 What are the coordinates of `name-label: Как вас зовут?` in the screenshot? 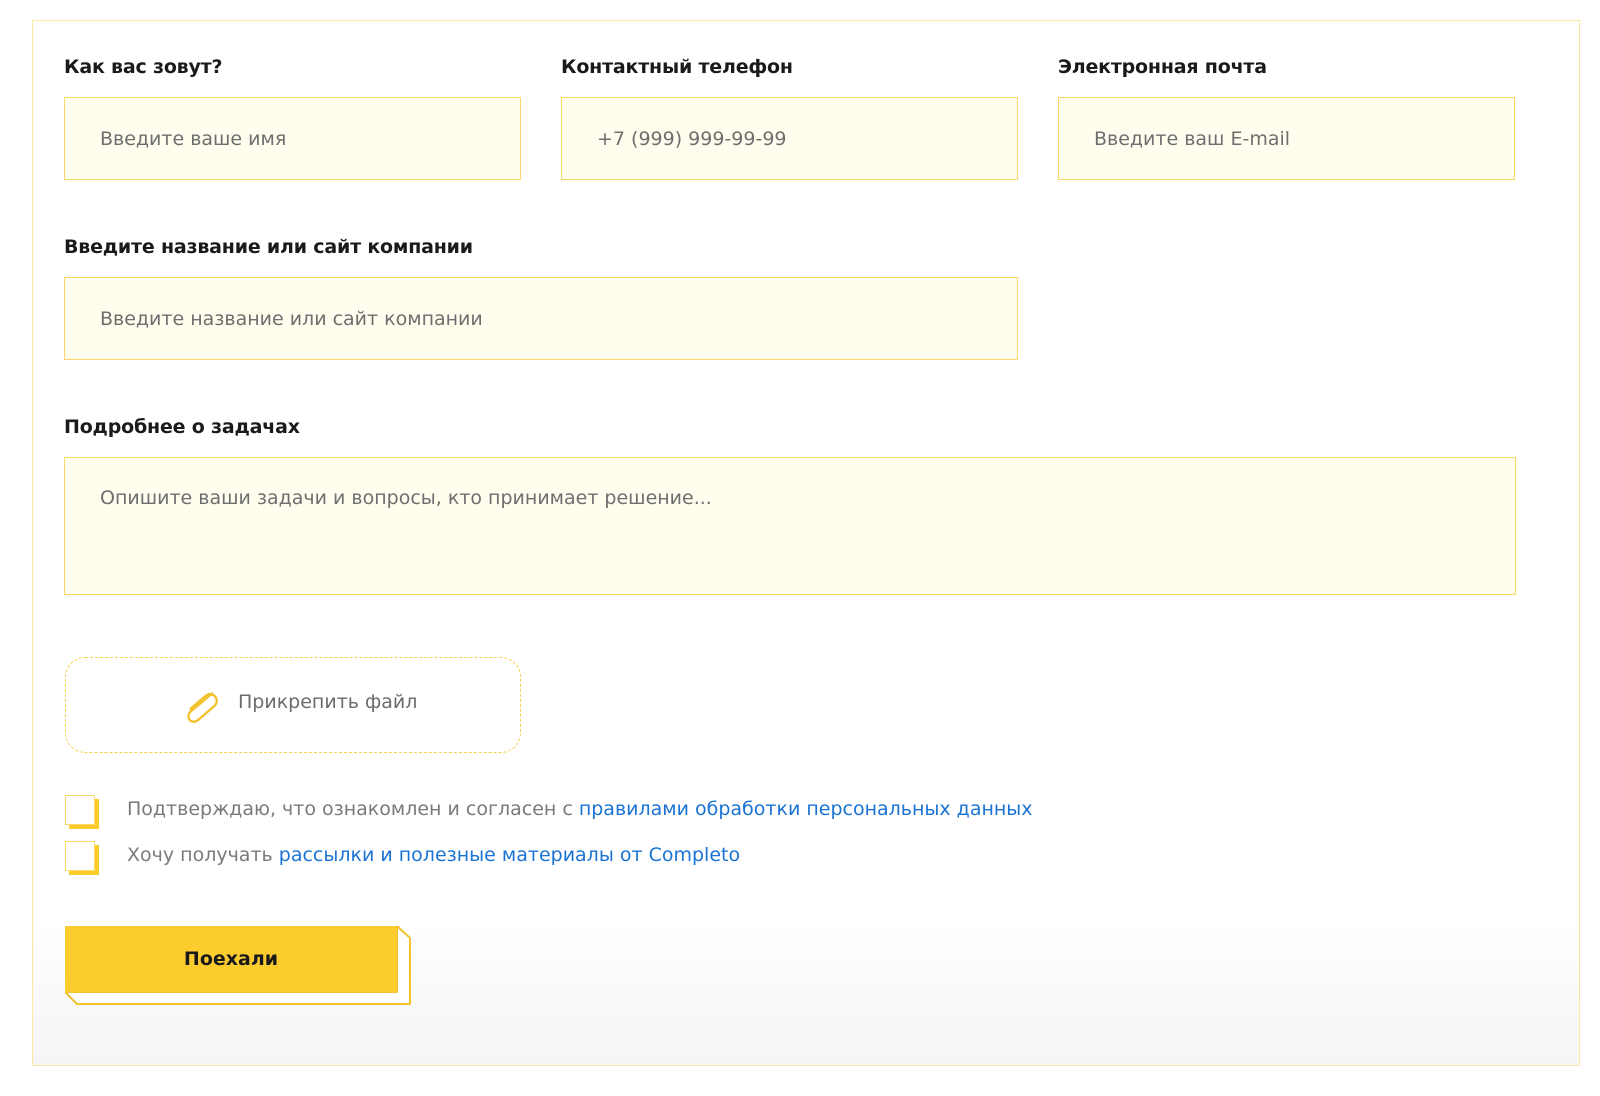 It's located at (143, 67).